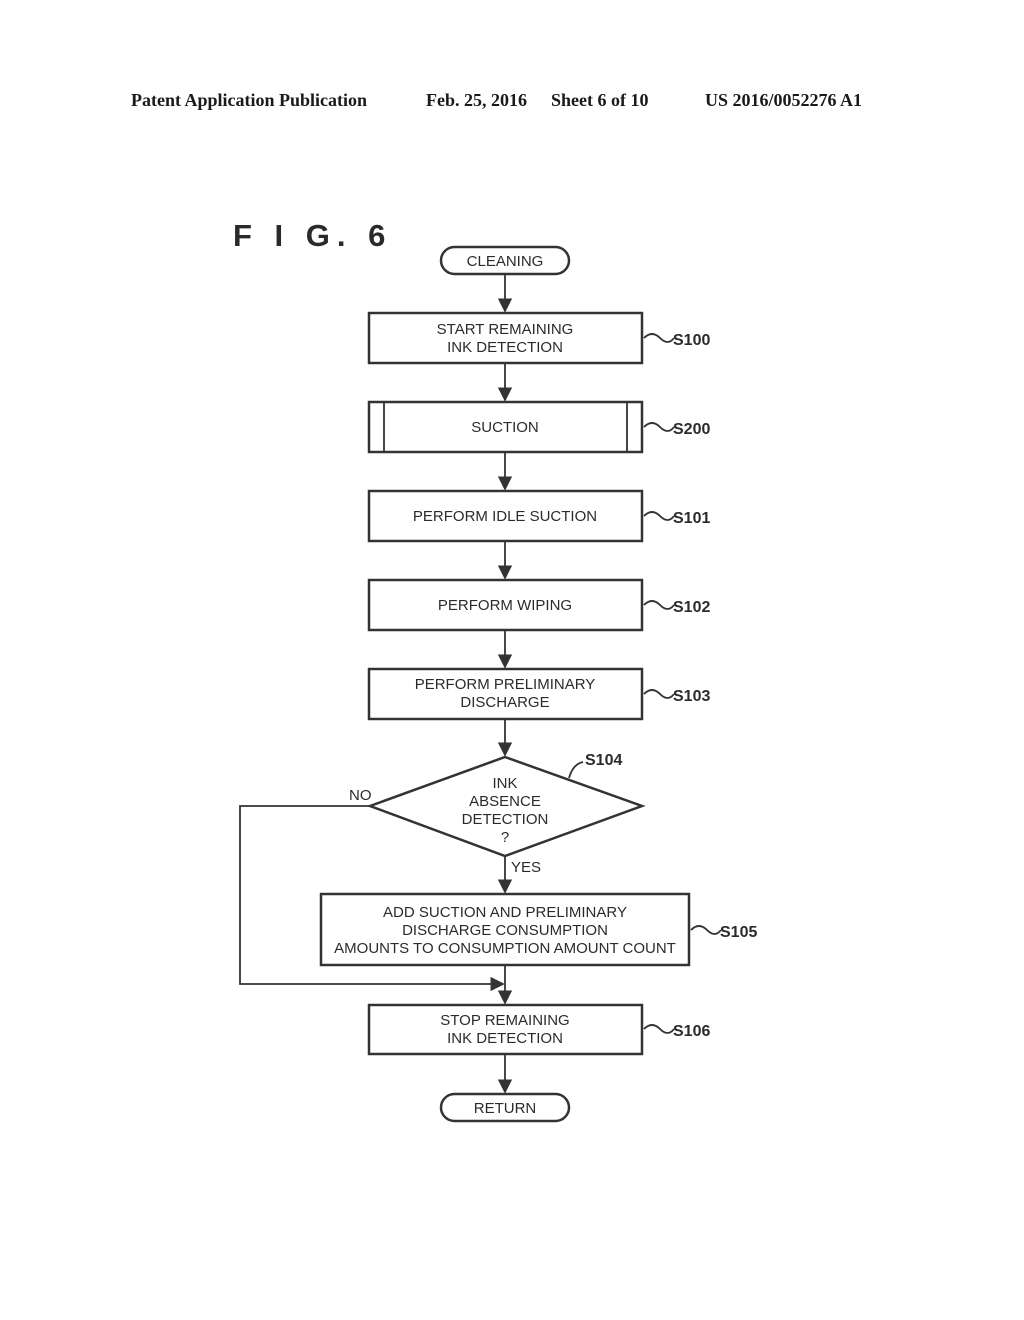 The width and height of the screenshot is (1024, 1320). Describe the element at coordinates (505, 684) in the screenshot. I see `step-s103-line1: PERFORM PRELIMINARY` at that location.